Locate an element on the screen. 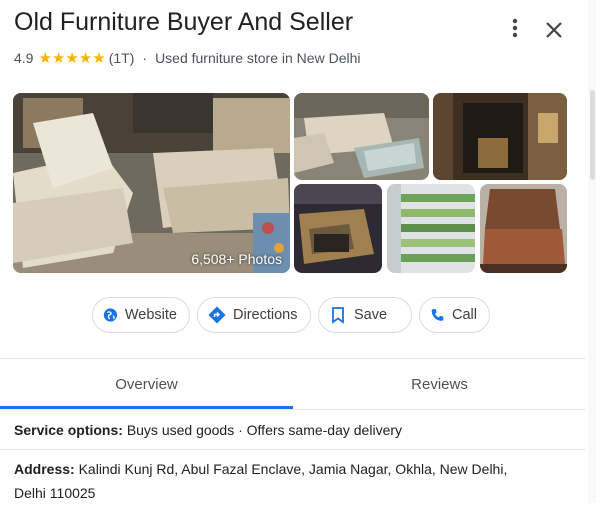 Image resolution: width=596 pixels, height=505 pixels. website-label: Website is located at coordinates (150, 315).